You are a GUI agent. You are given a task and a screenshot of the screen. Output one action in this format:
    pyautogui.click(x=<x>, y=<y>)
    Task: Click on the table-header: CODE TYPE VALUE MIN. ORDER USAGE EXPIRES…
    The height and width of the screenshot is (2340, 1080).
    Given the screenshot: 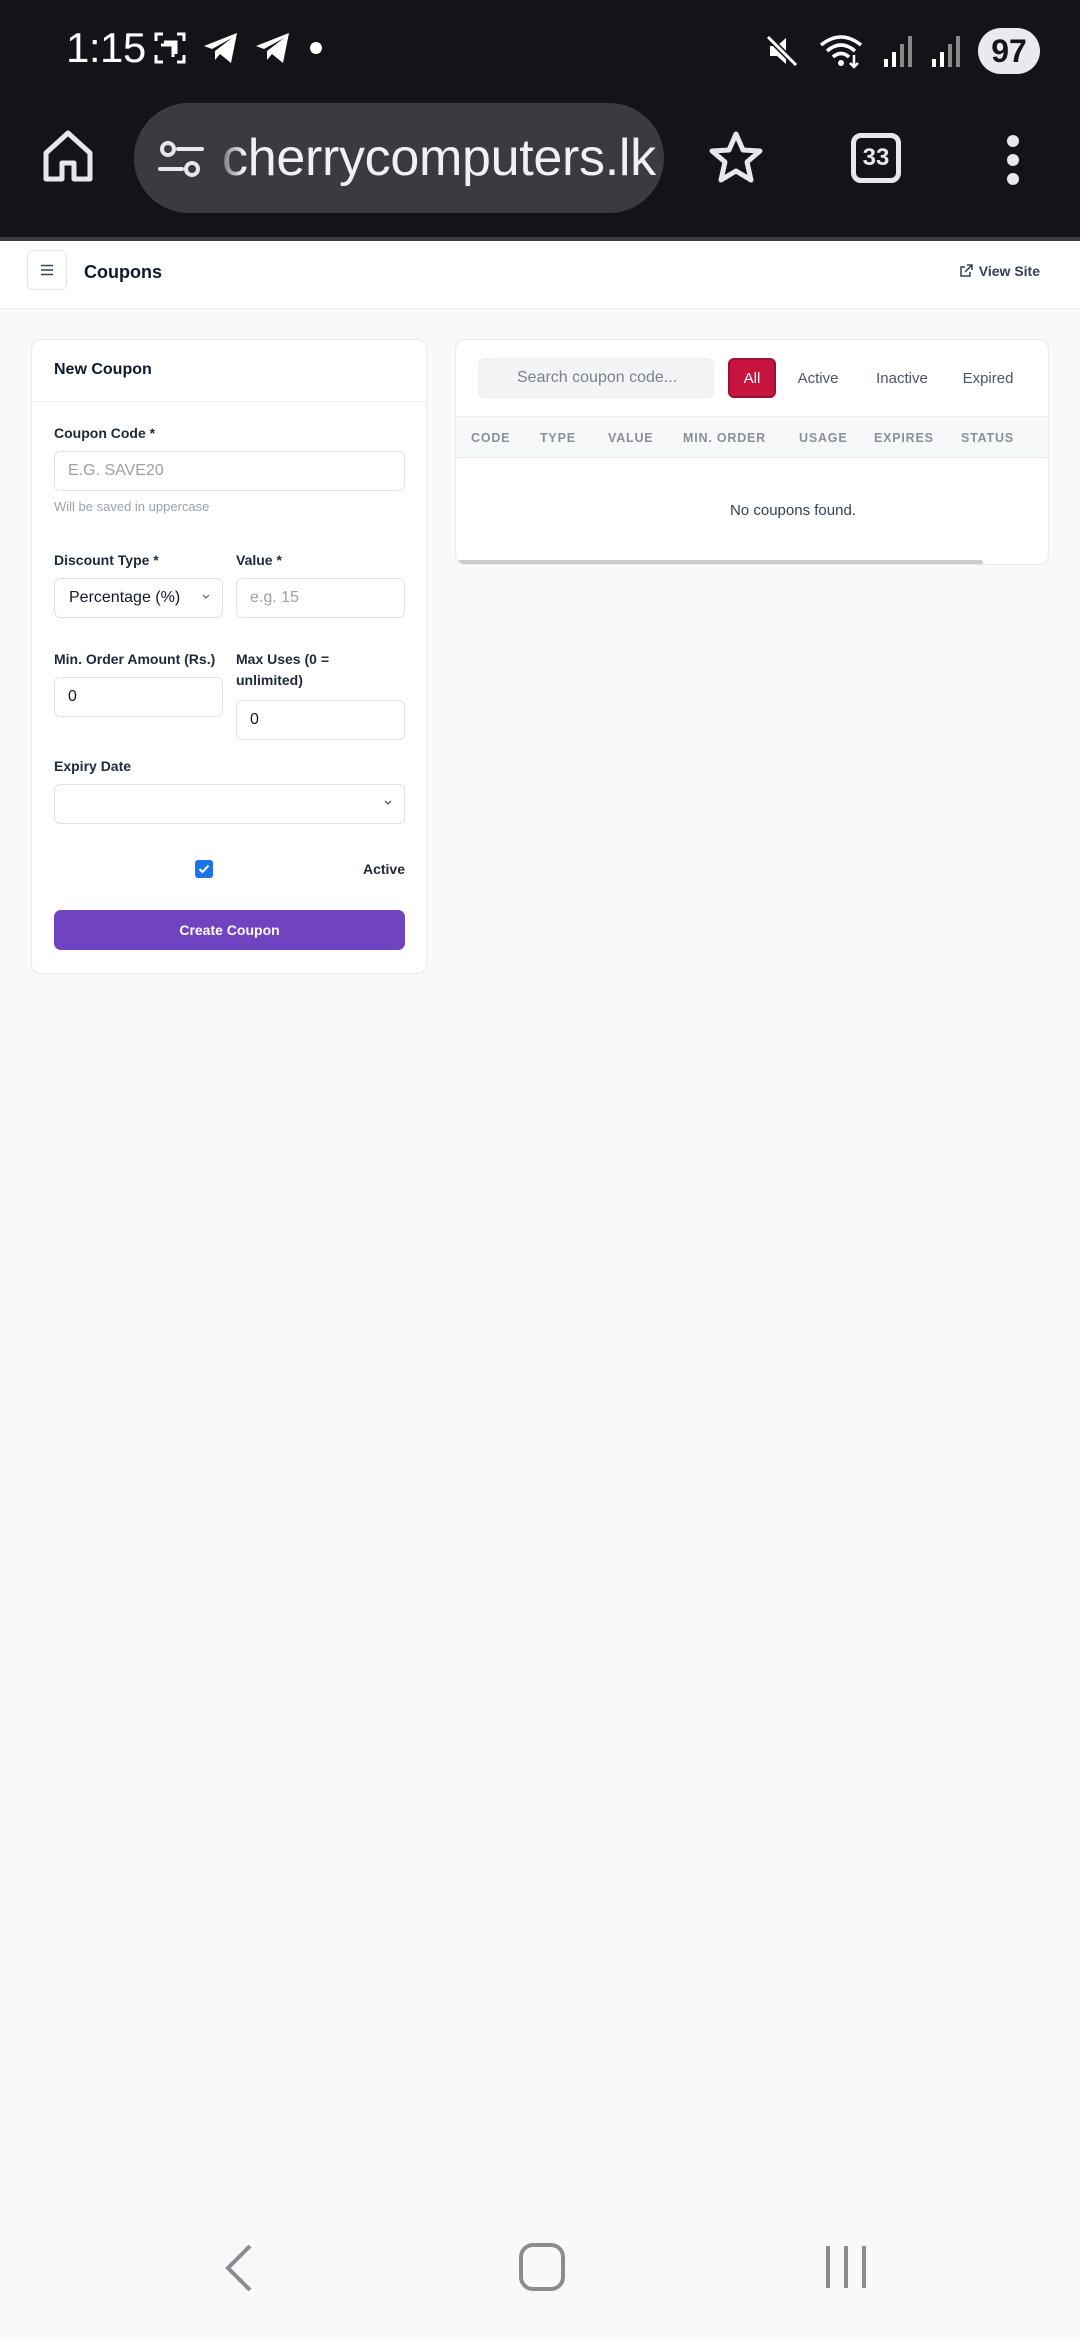 What is the action you would take?
    pyautogui.click(x=752, y=437)
    